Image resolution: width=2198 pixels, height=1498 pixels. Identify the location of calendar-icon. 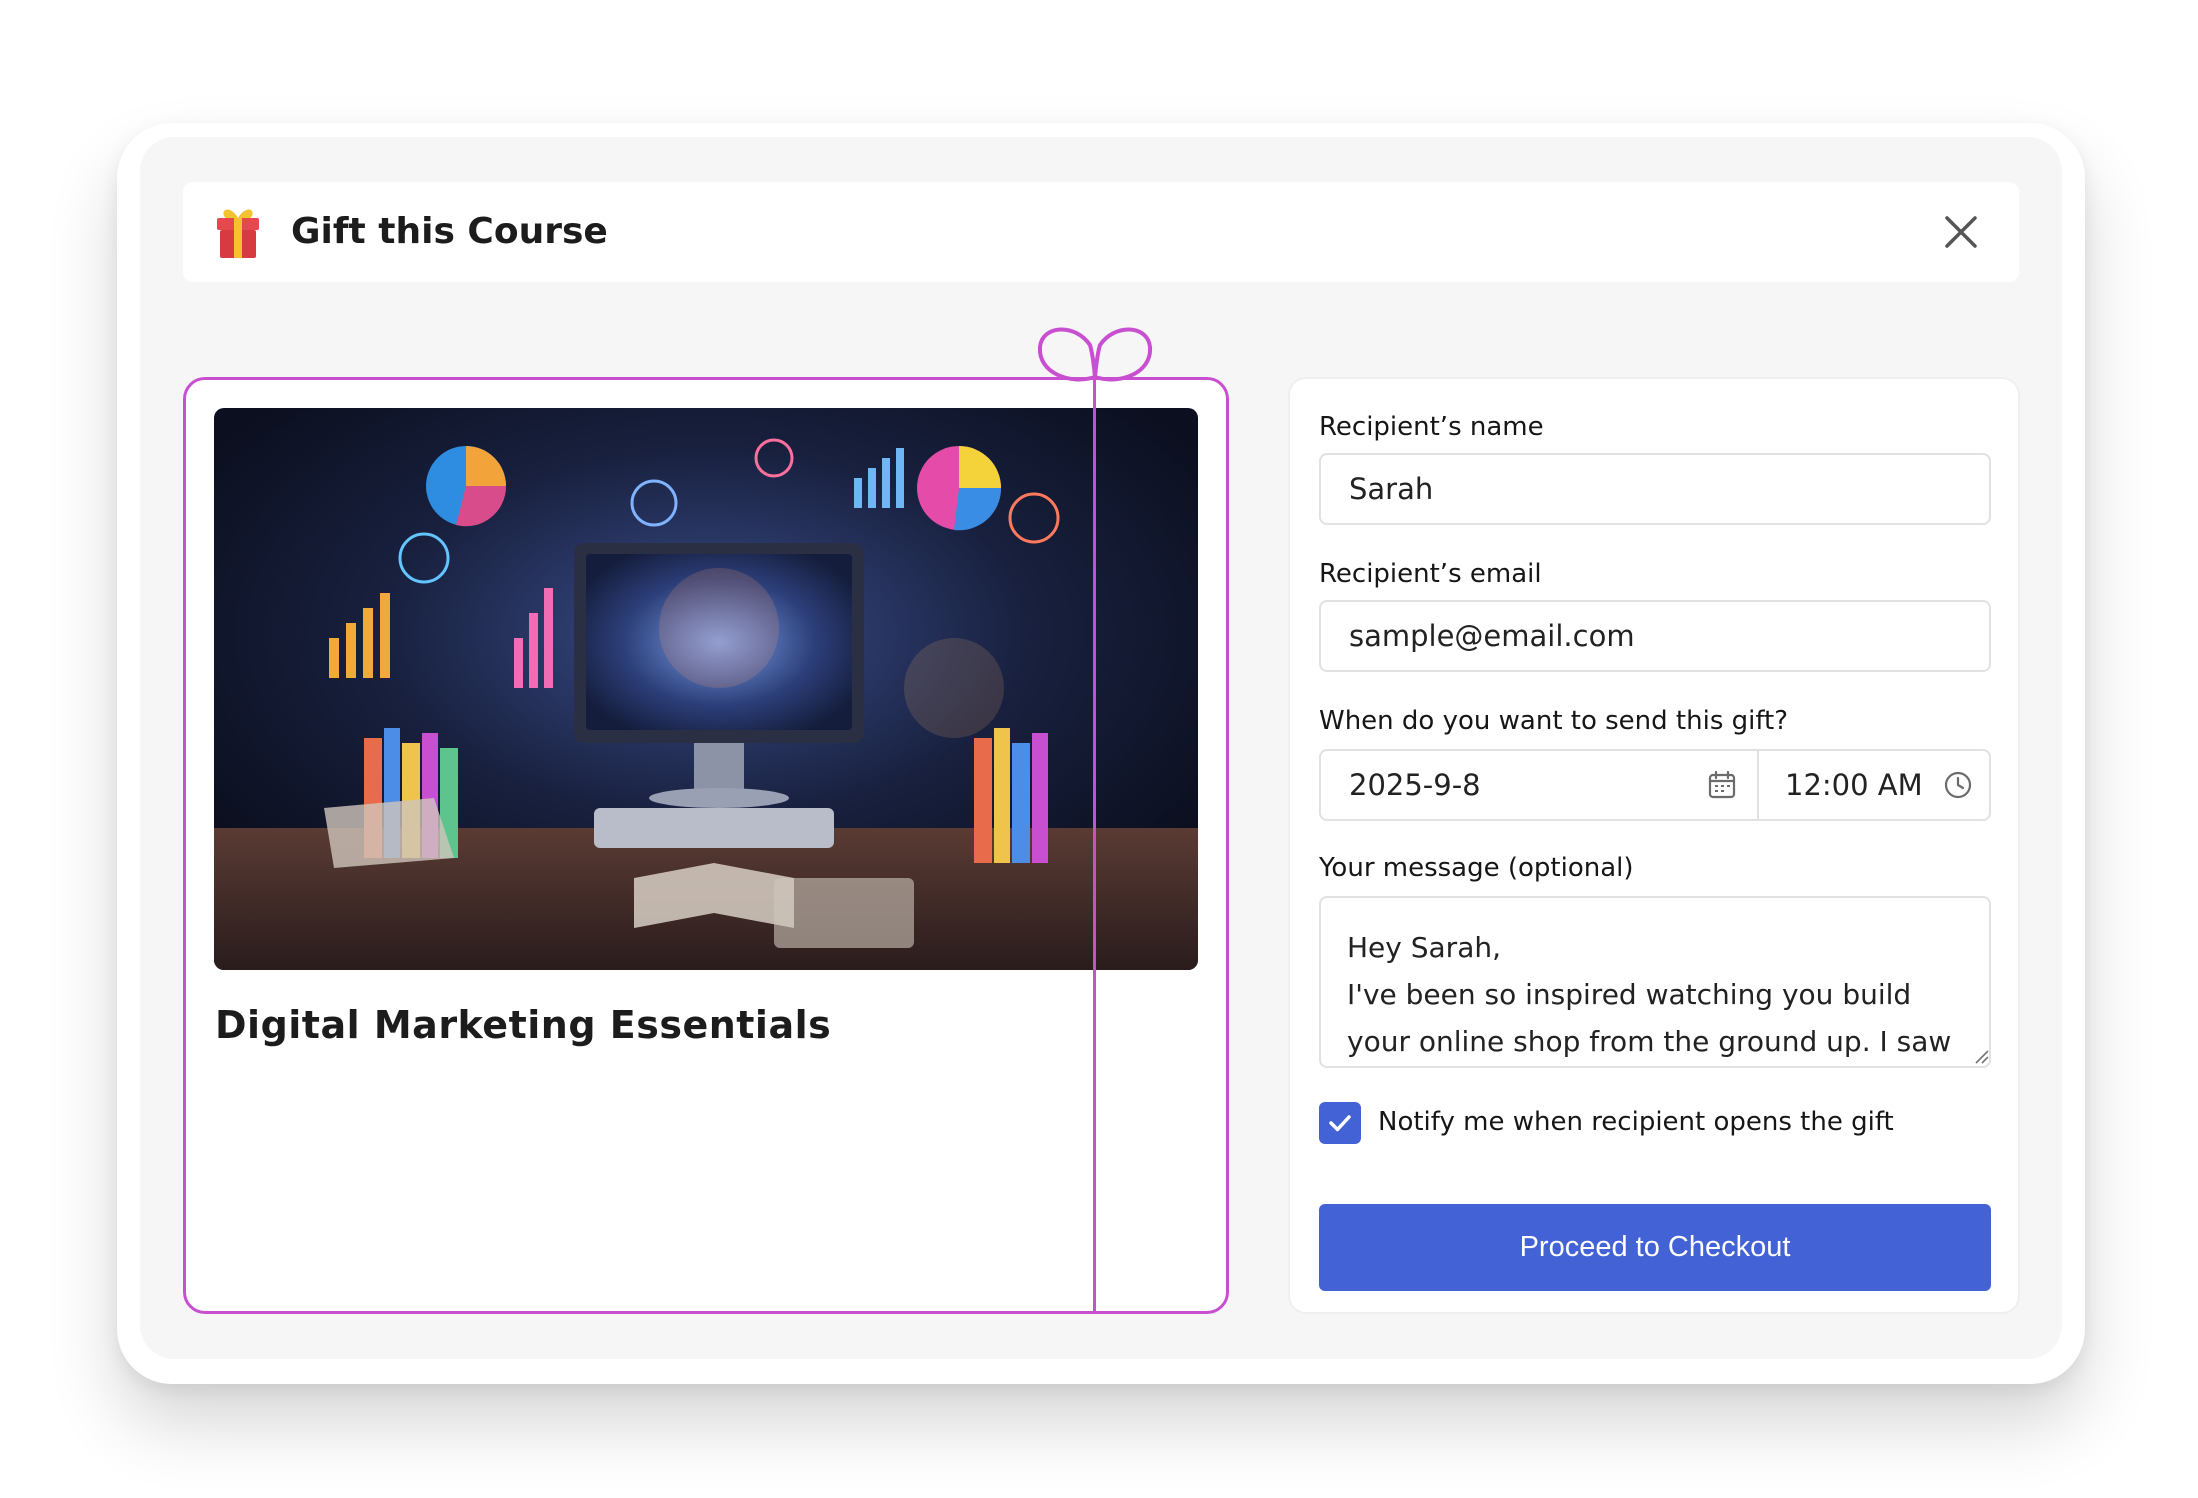
(1722, 784).